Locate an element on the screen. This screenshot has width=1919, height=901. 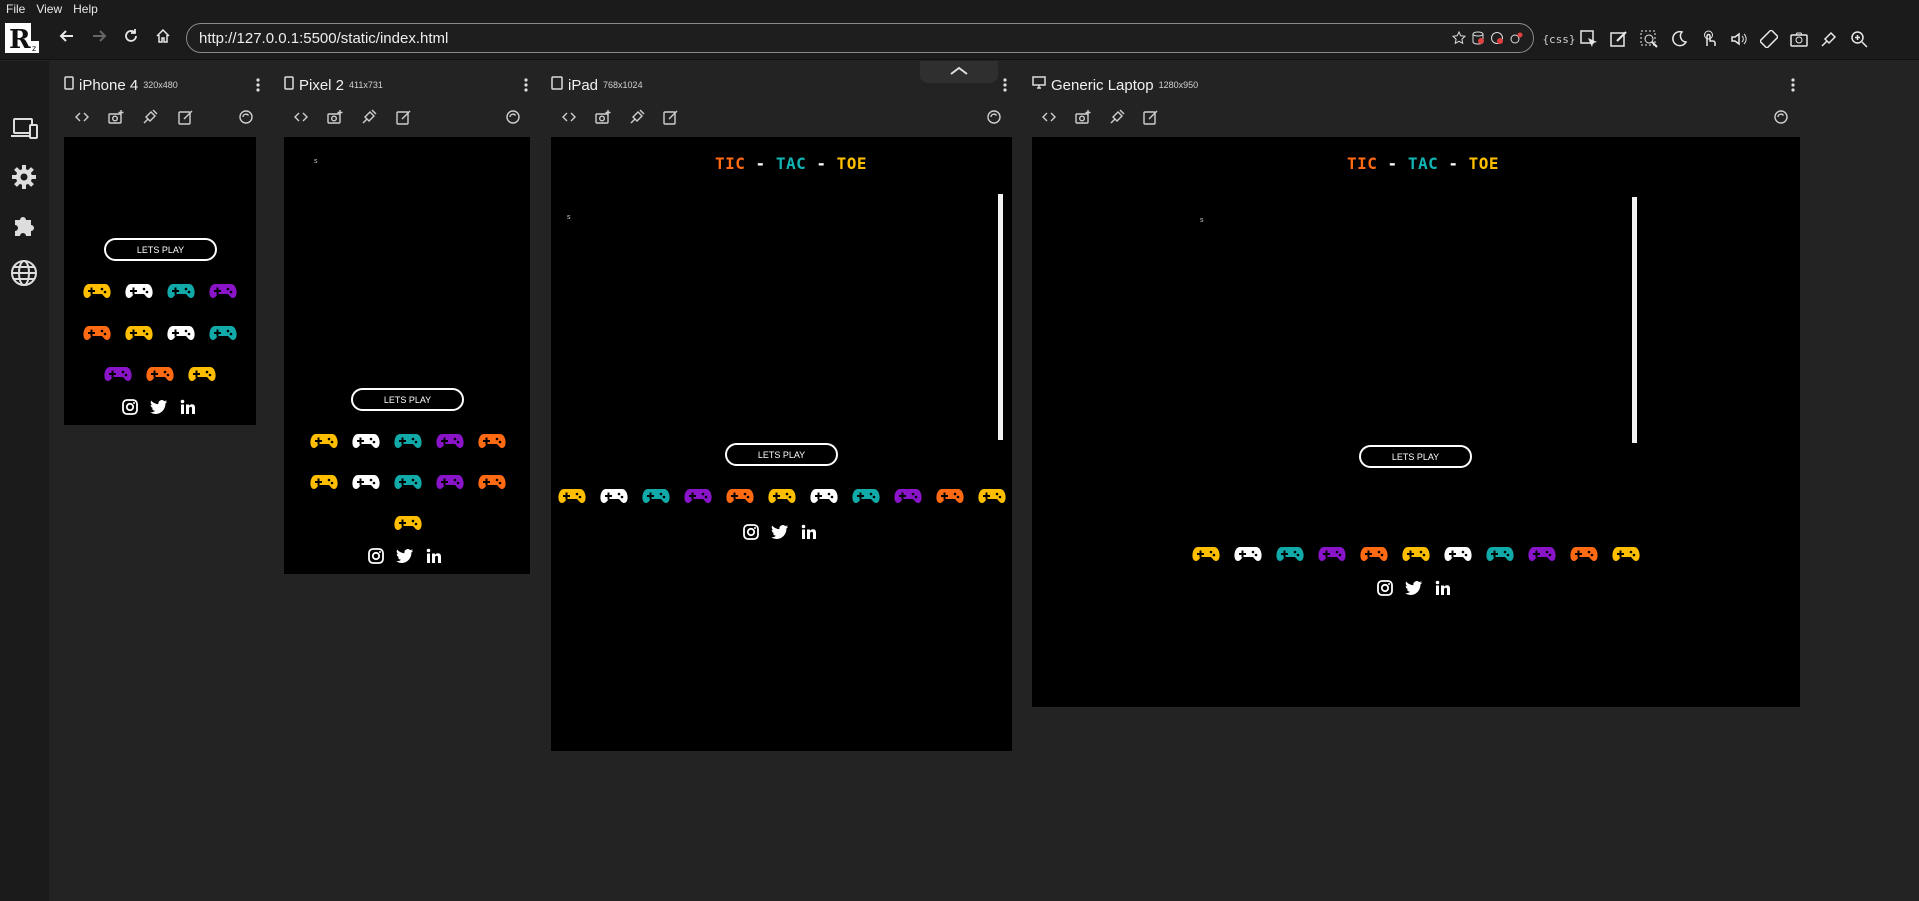
device-size: 768x1024 is located at coordinates (623, 85).